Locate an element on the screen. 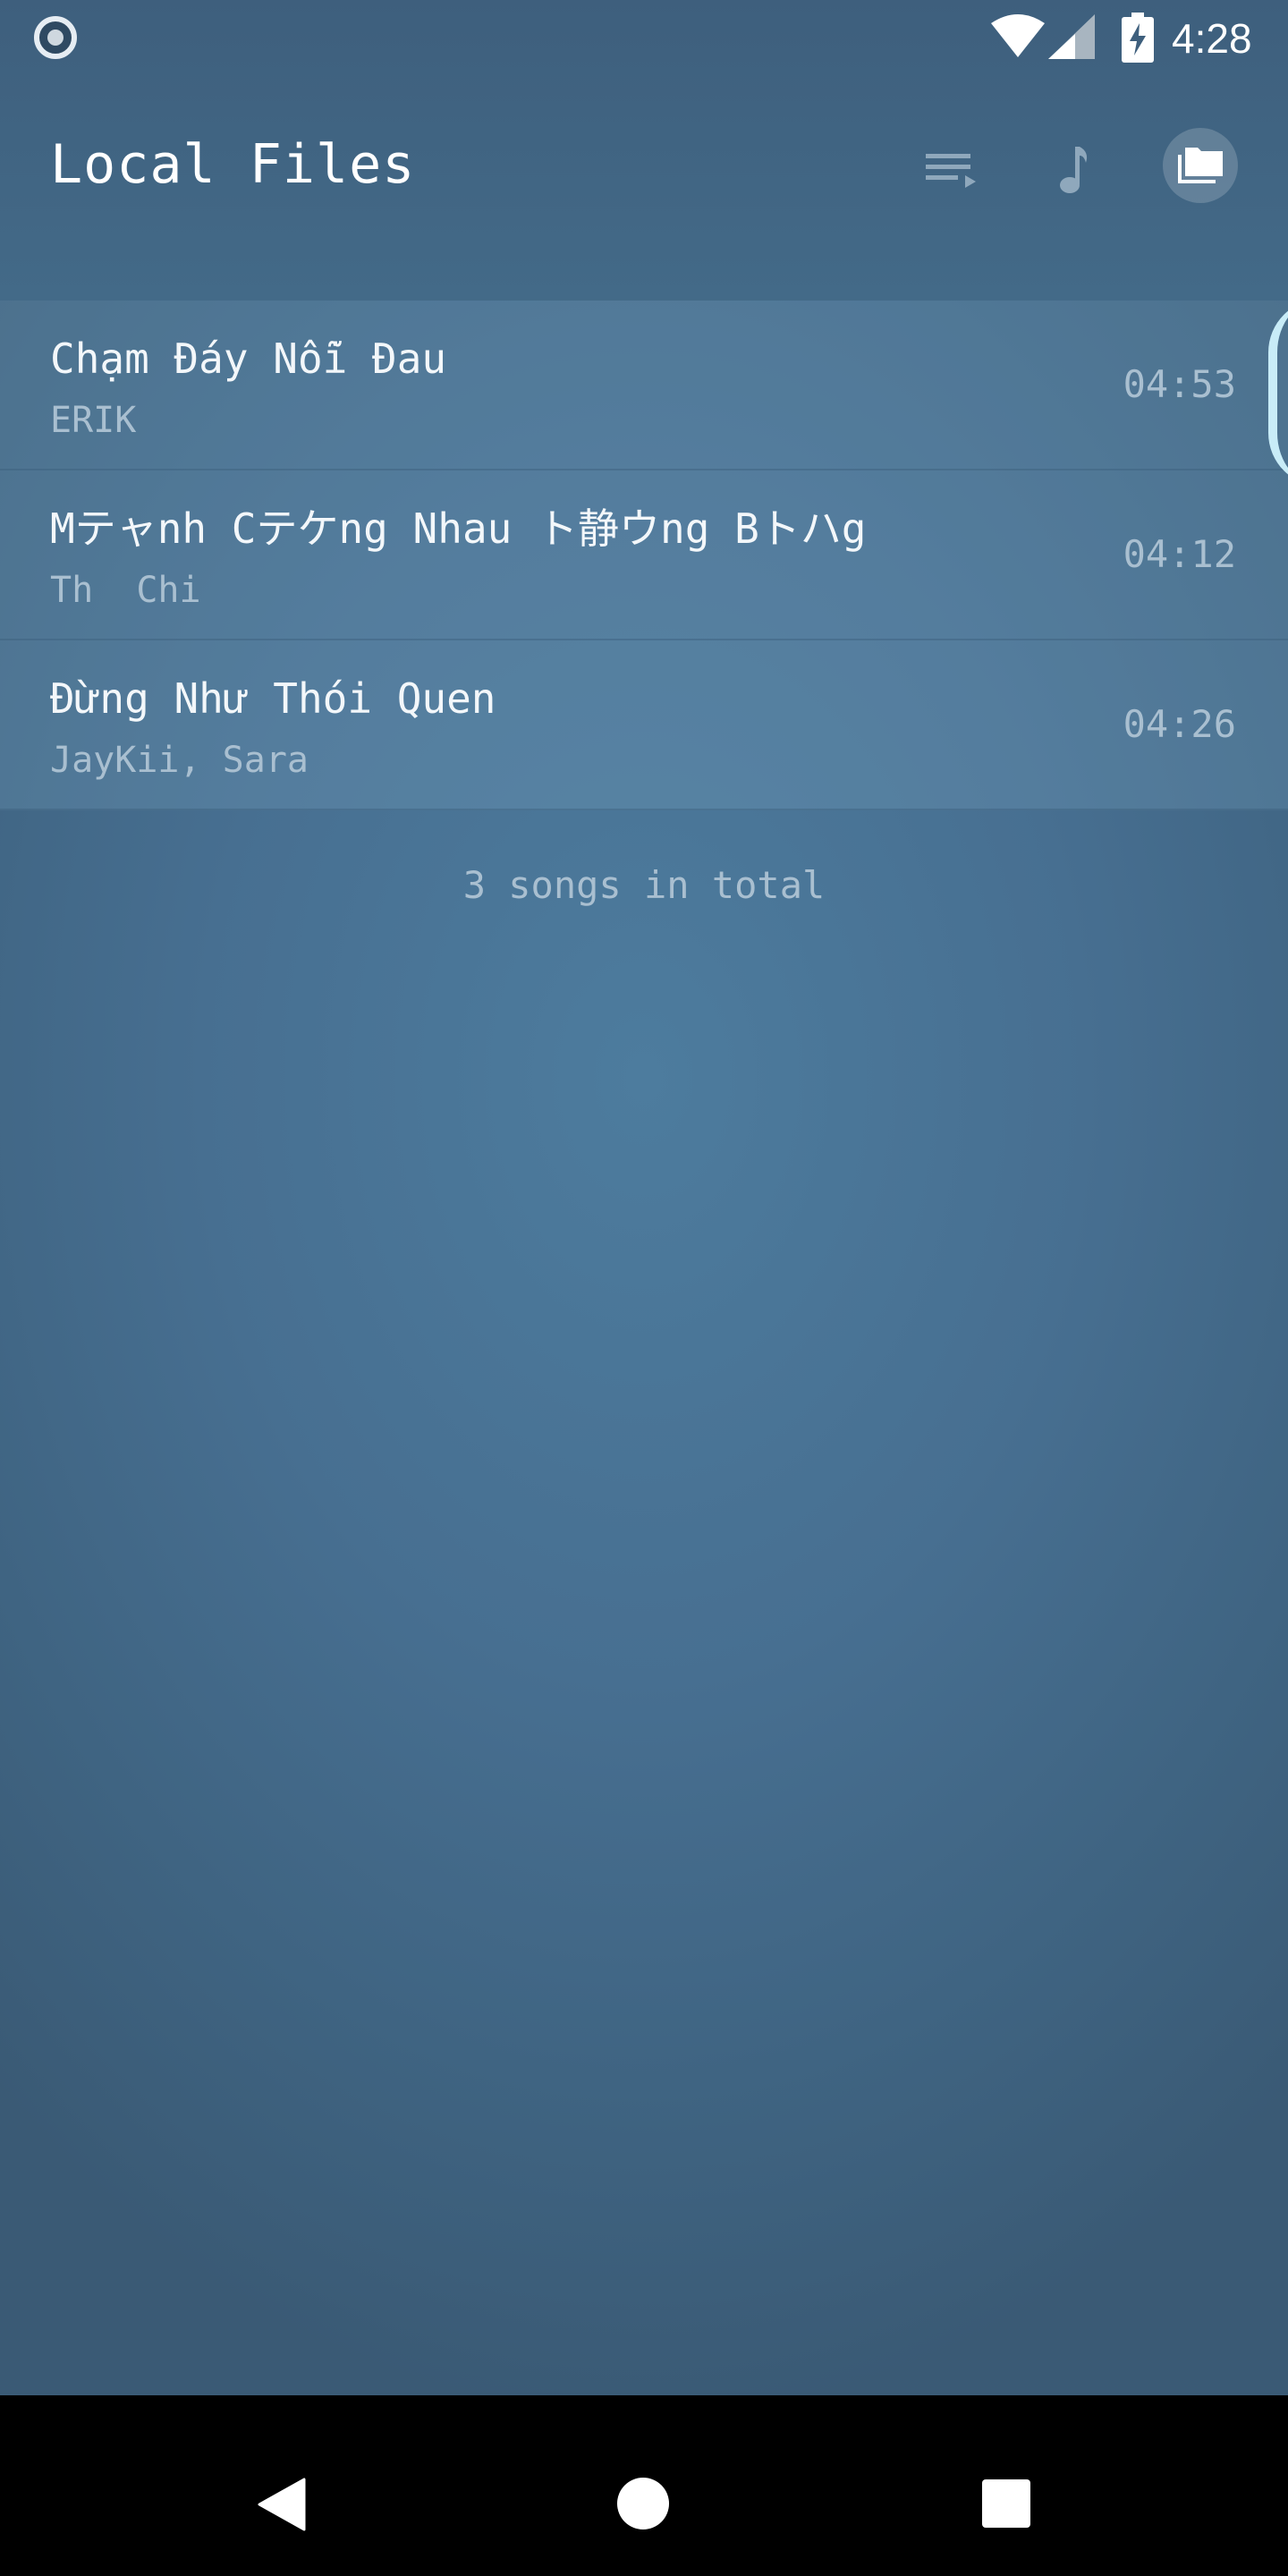  song-title: Chạm Đáy Nỗi Đau is located at coordinates (248, 359).